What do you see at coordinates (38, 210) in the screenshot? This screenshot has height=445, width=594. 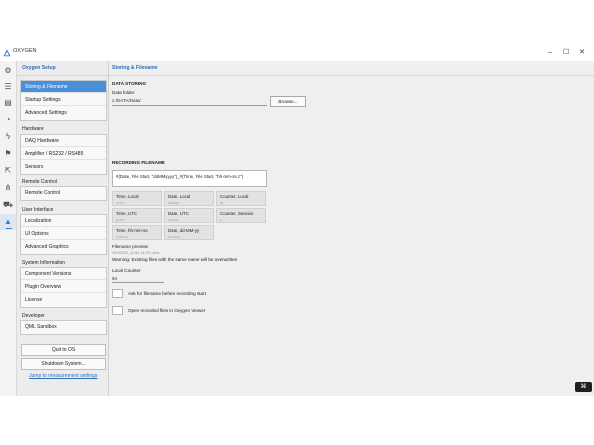 I see `section-title-user-interface: User Interface` at bounding box center [38, 210].